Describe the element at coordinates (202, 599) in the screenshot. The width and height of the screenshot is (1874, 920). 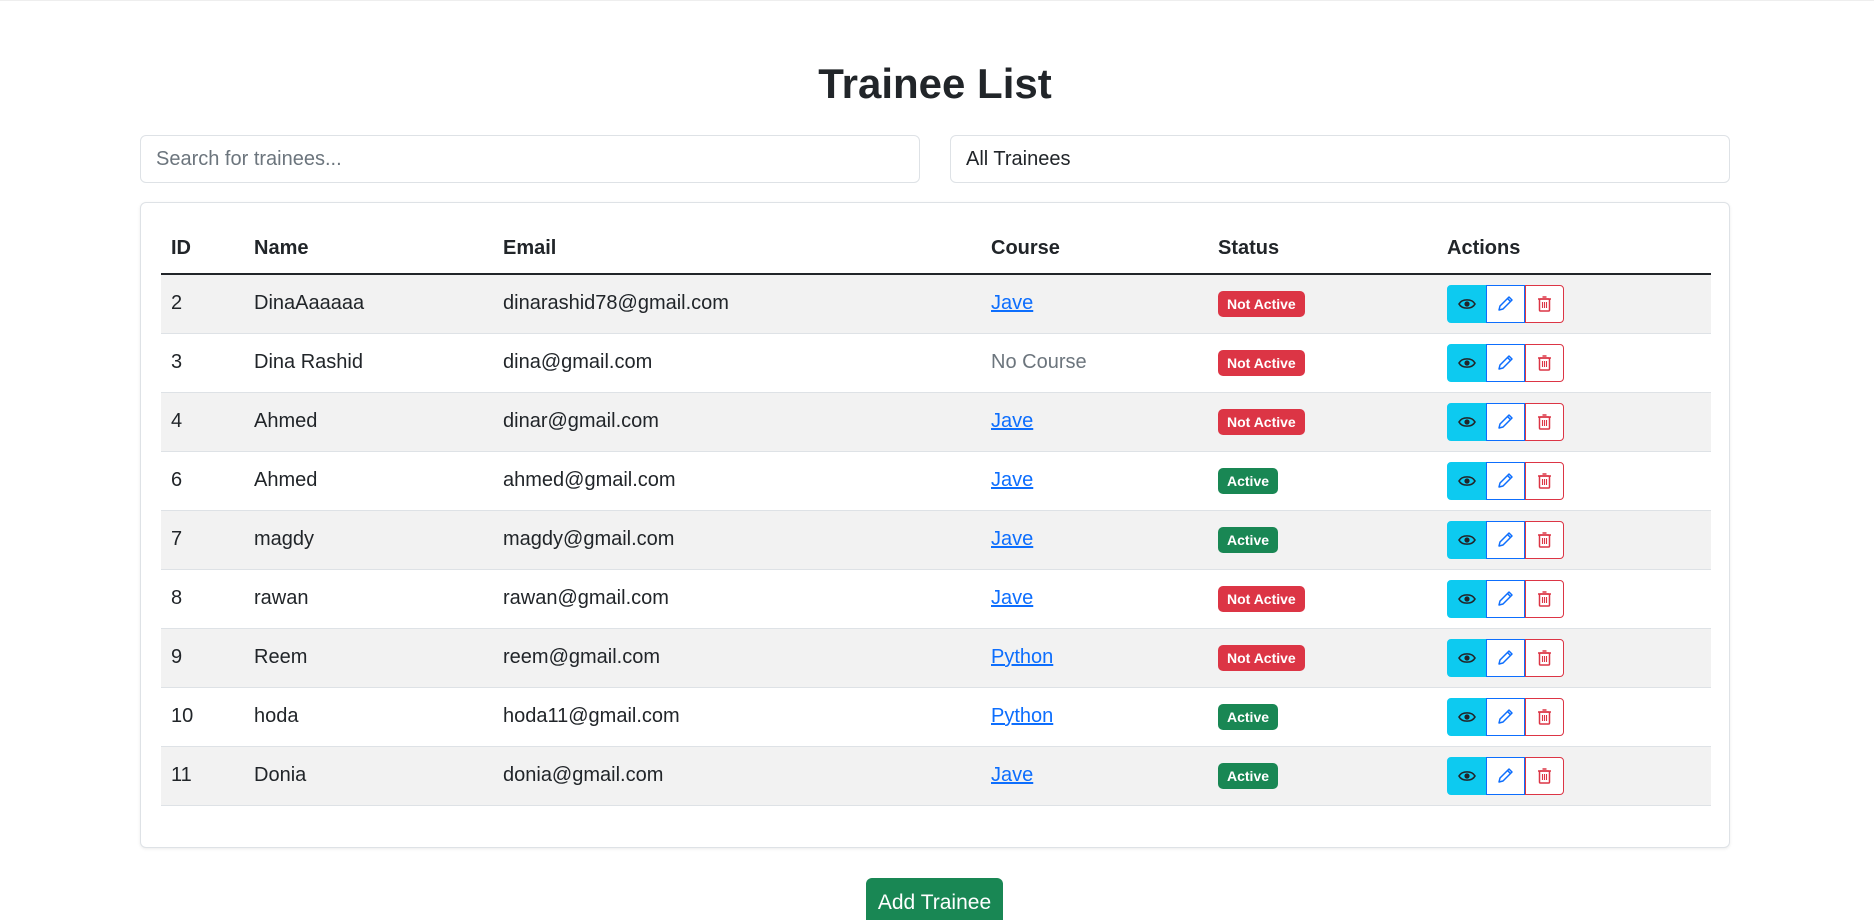
I see `cell-id: 8` at that location.